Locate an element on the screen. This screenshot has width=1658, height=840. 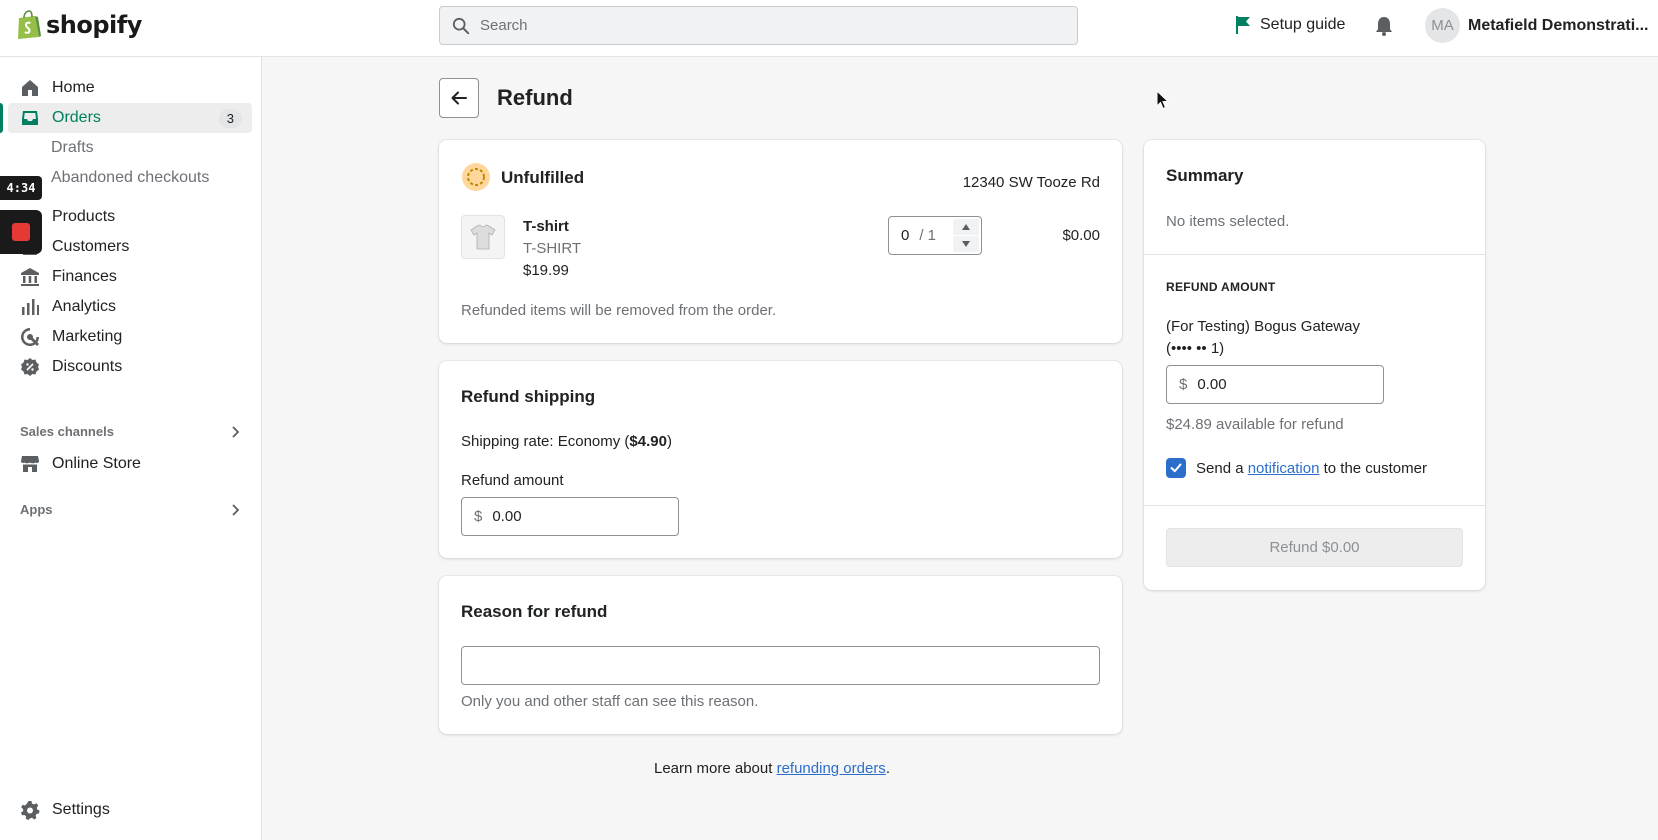
back-button is located at coordinates (459, 98).